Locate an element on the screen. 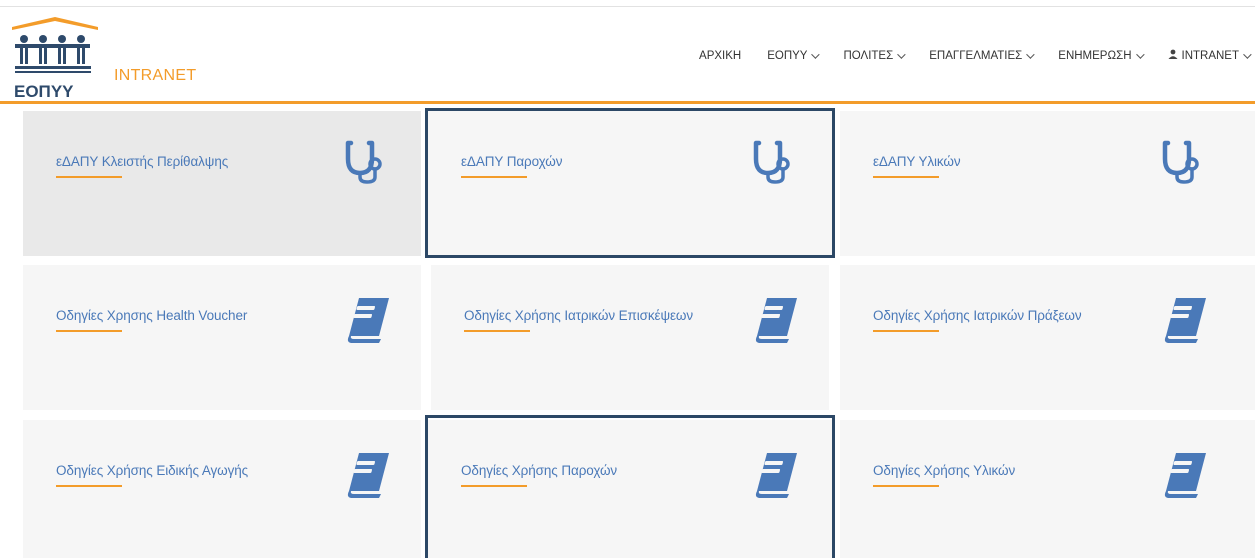 Image resolution: width=1255 pixels, height=558 pixels. tile-edapy-inpatient: εΔΑΠΥ Κλειστής Περίθαλψης is located at coordinates (222, 183).